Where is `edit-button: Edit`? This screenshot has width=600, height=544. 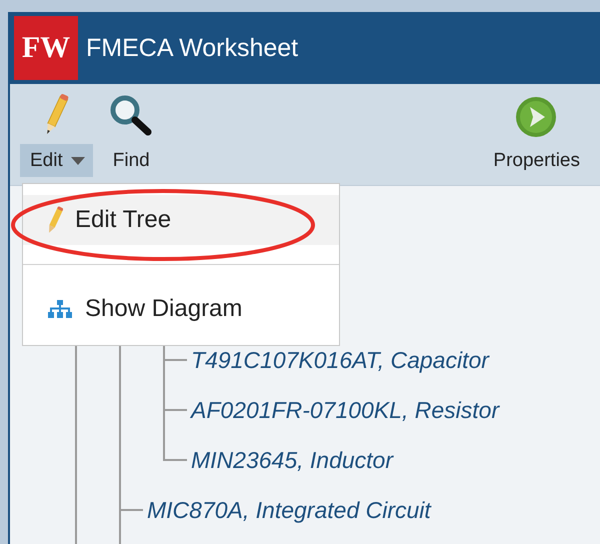
edit-button: Edit is located at coordinates (56, 160).